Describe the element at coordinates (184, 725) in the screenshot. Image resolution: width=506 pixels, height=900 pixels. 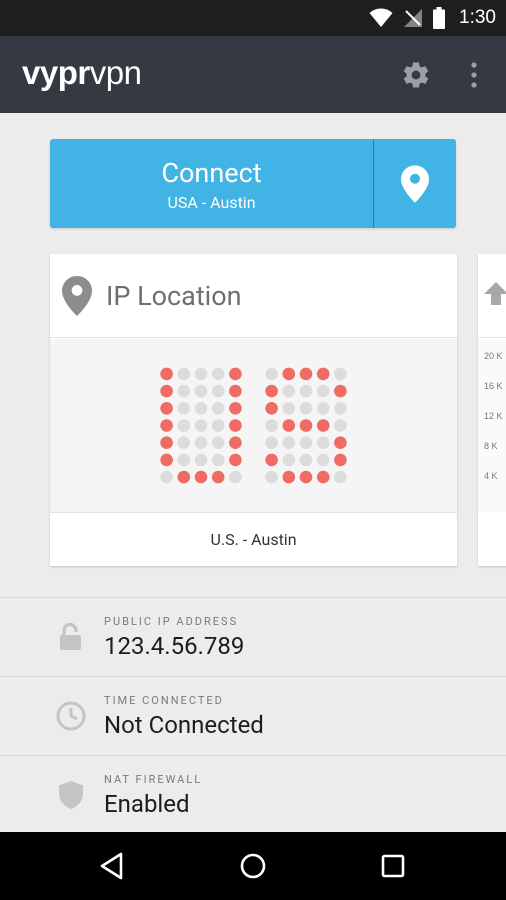
I see `time-connected-value: Not Connected` at that location.